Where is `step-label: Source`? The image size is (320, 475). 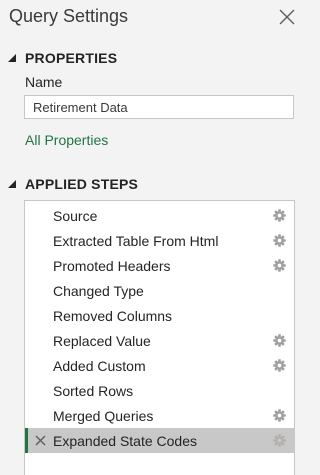 step-label: Source is located at coordinates (75, 215).